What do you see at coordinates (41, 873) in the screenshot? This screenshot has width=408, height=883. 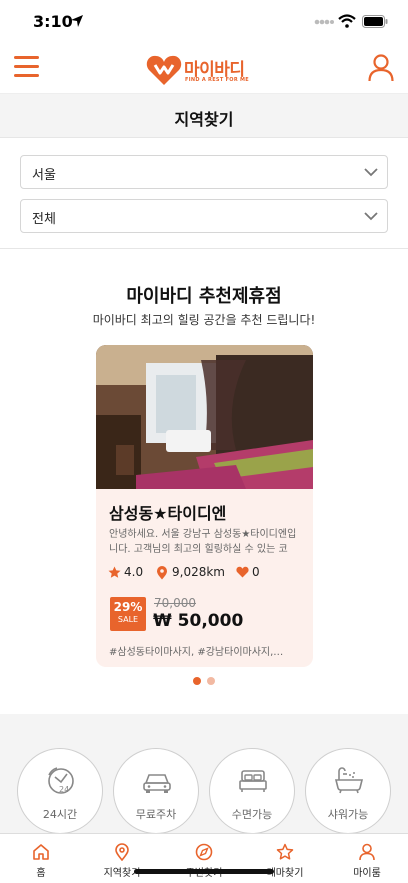 I see `tab-label: 홈` at bounding box center [41, 873].